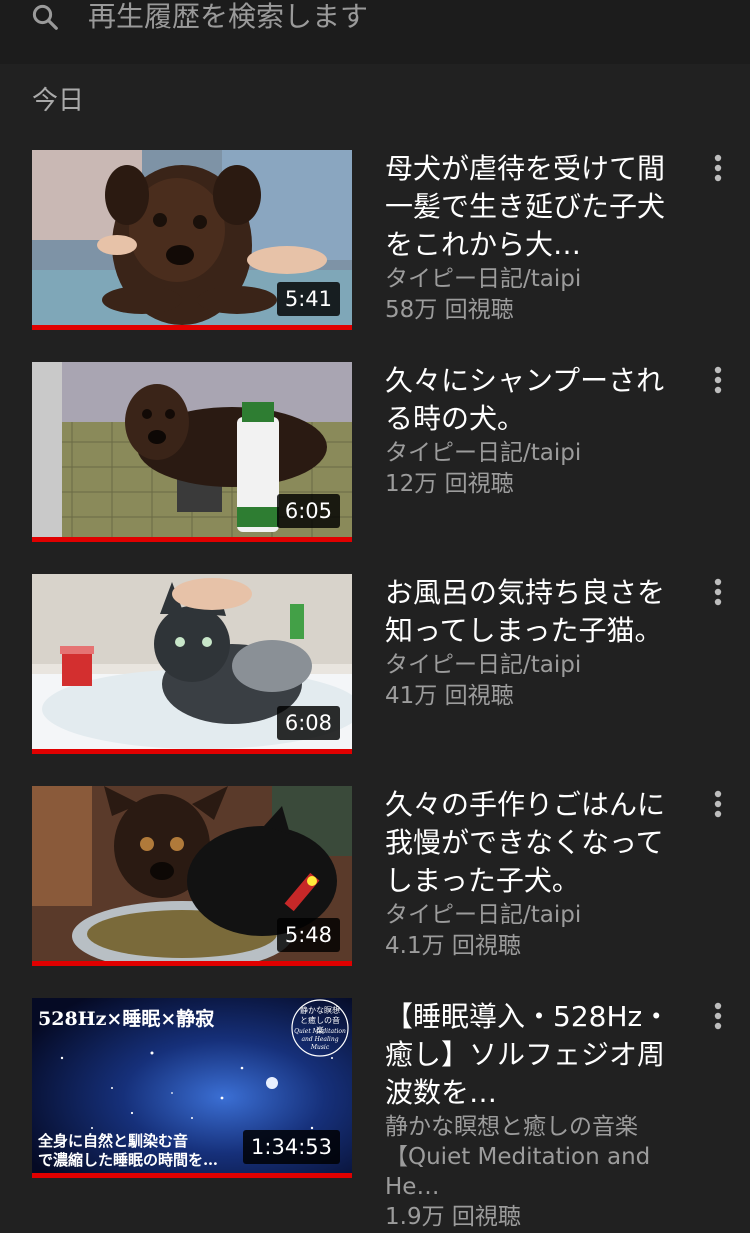 This screenshot has width=750, height=1233. Describe the element at coordinates (449, 484) in the screenshot. I see `view-count: 12万 回視聴` at that location.